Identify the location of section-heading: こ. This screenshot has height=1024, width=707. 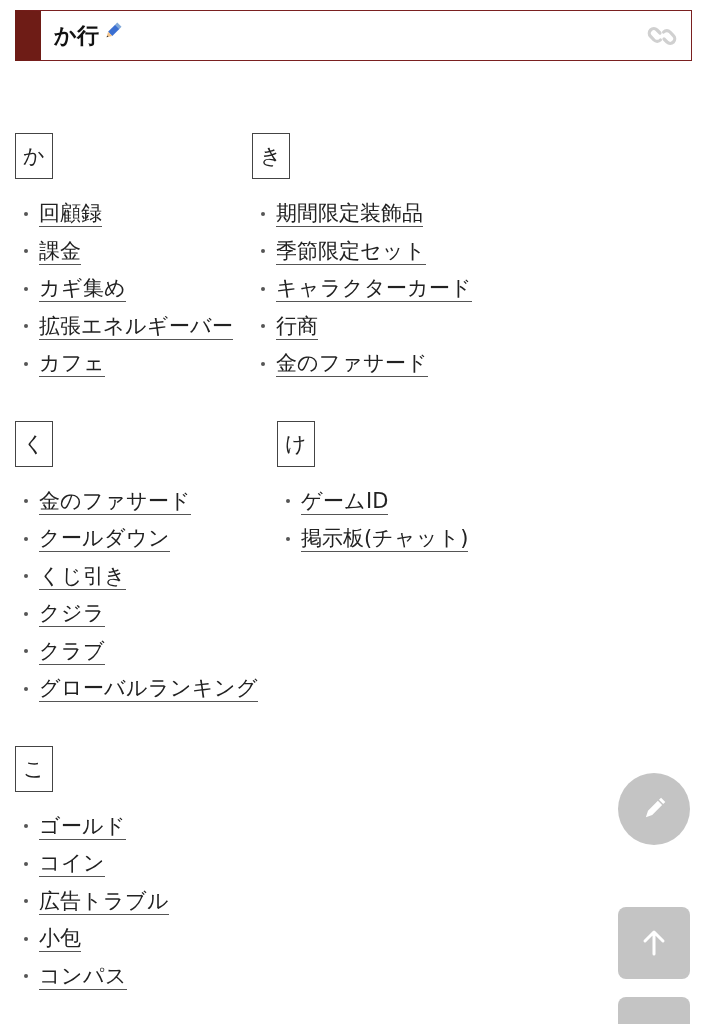
(34, 768).